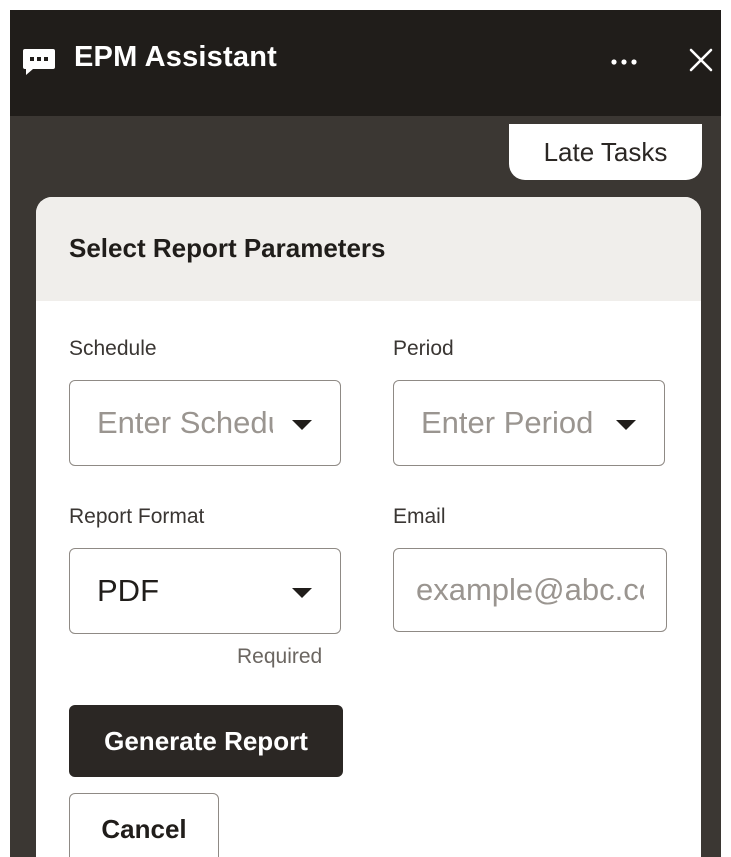 The height and width of the screenshot is (857, 731). What do you see at coordinates (128, 590) in the screenshot?
I see `report-format-value: PDF` at bounding box center [128, 590].